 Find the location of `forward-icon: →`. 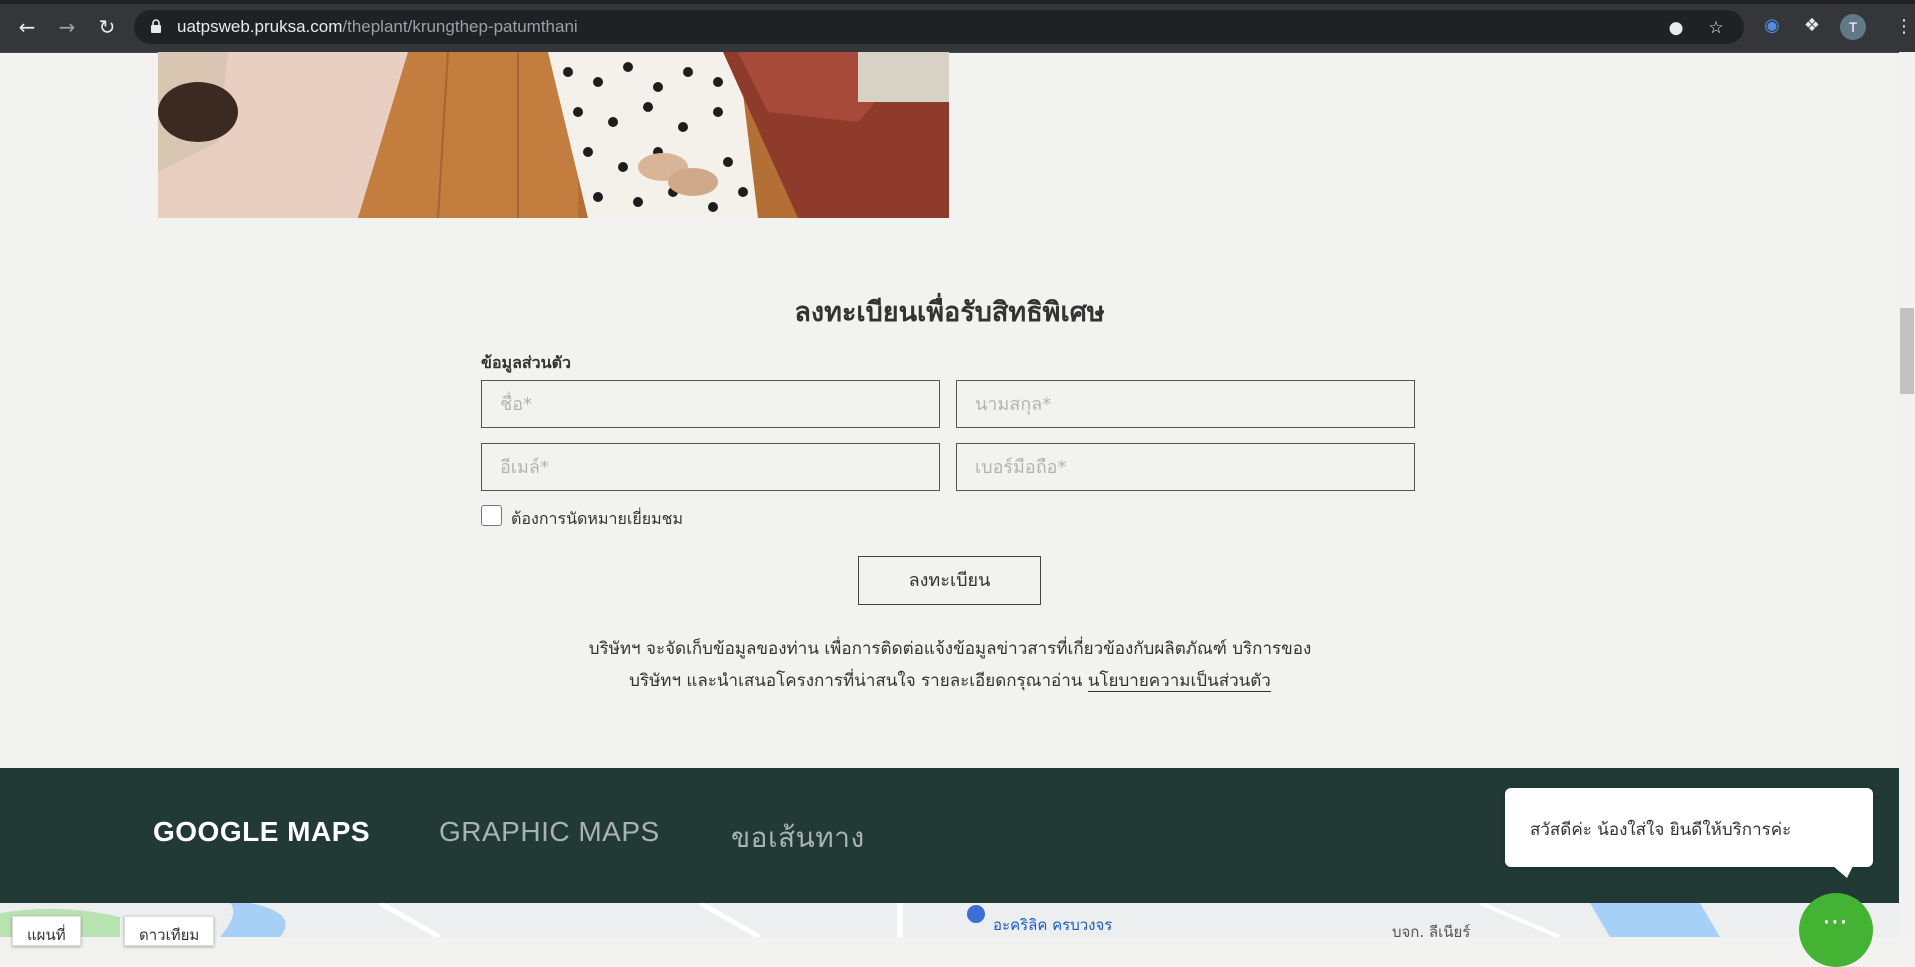

forward-icon: → is located at coordinates (67, 27).